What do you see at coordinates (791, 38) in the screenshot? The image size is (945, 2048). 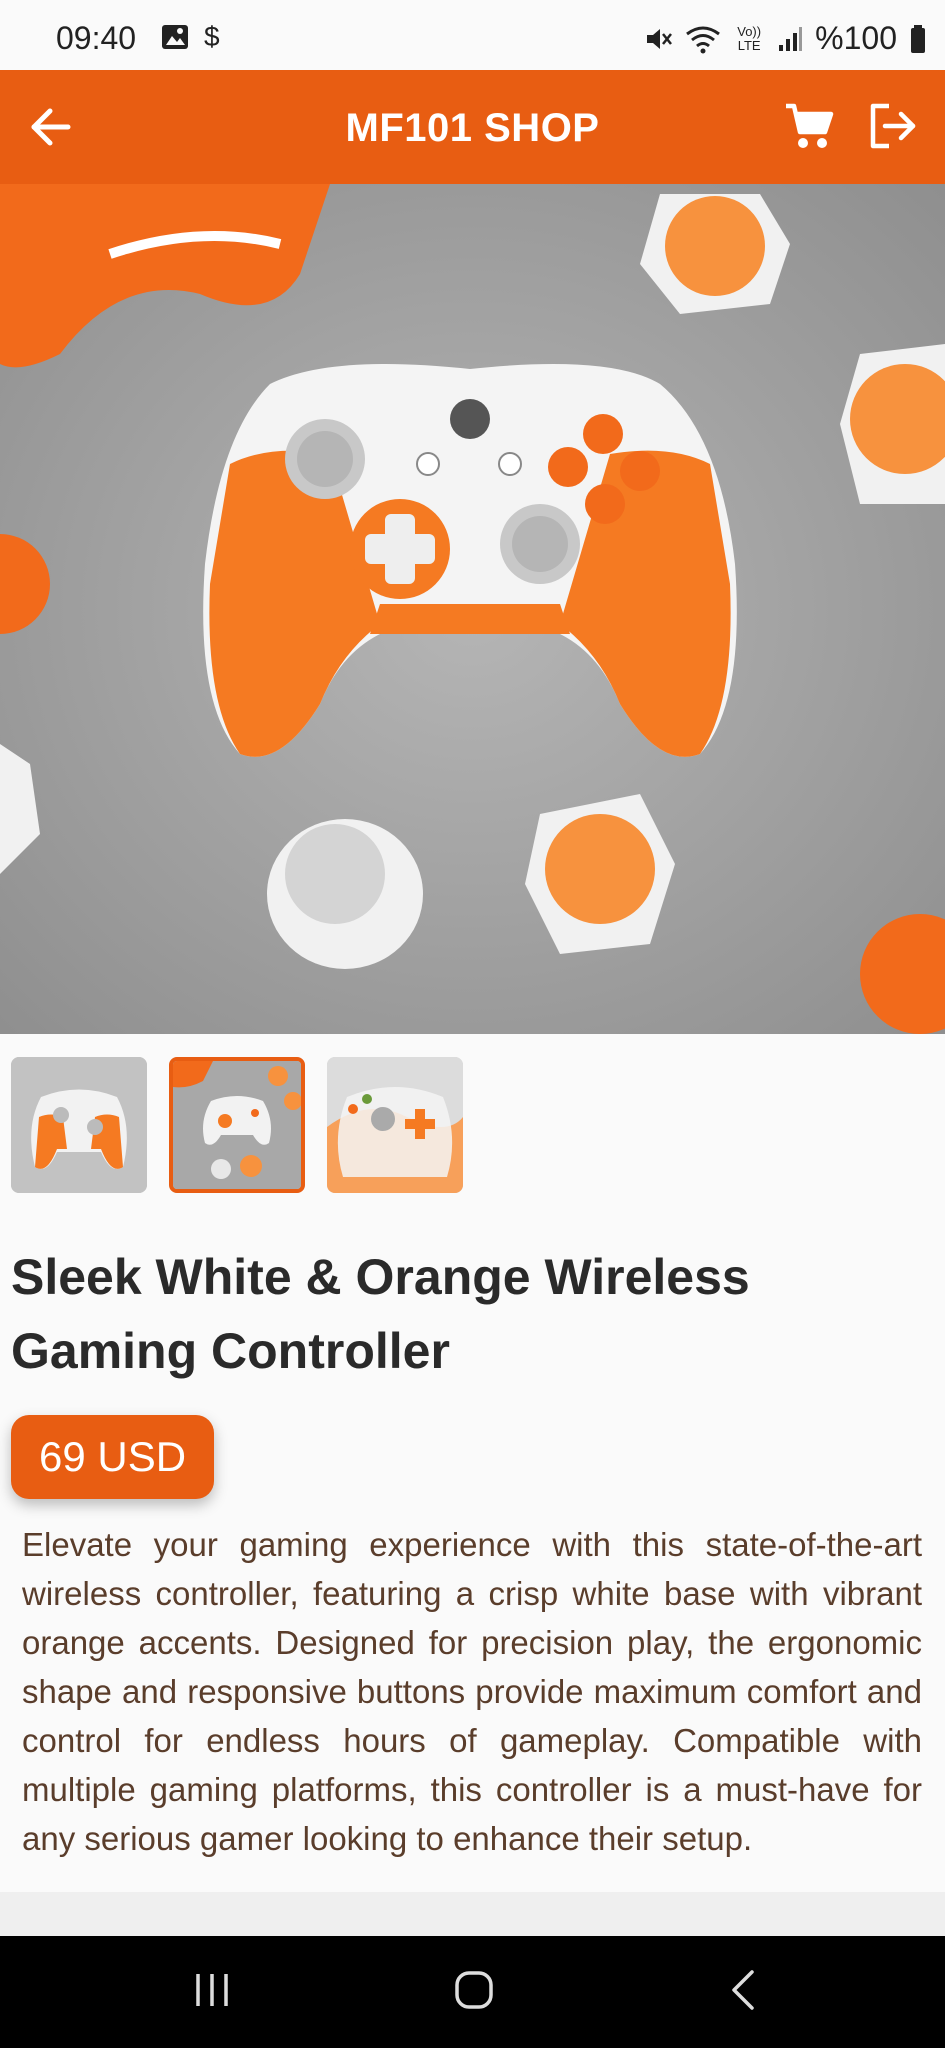 I see `signal-icon` at bounding box center [791, 38].